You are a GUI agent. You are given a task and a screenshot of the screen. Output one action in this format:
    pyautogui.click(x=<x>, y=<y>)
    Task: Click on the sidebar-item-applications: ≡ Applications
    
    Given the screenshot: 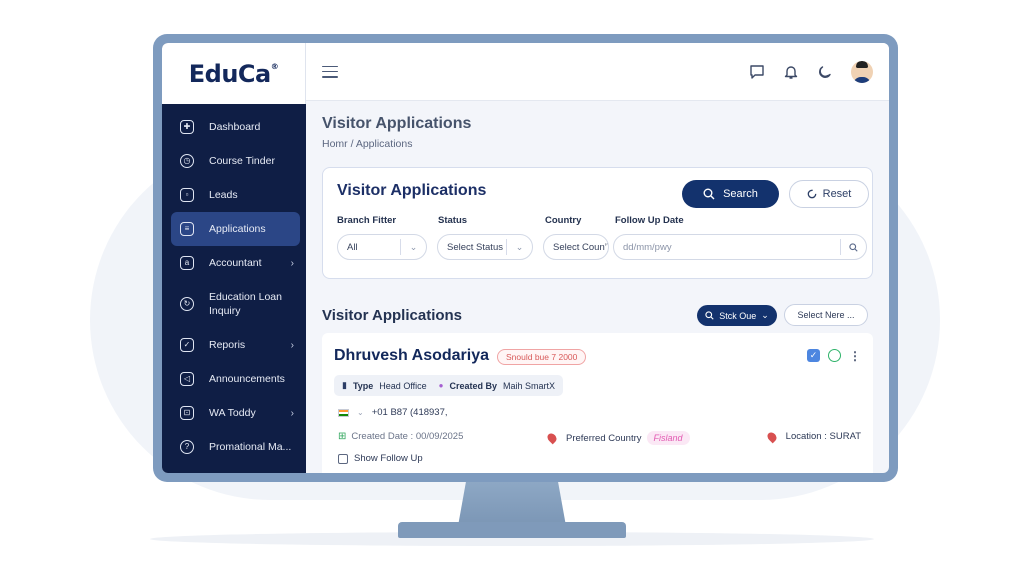 What is the action you would take?
    pyautogui.click(x=235, y=229)
    